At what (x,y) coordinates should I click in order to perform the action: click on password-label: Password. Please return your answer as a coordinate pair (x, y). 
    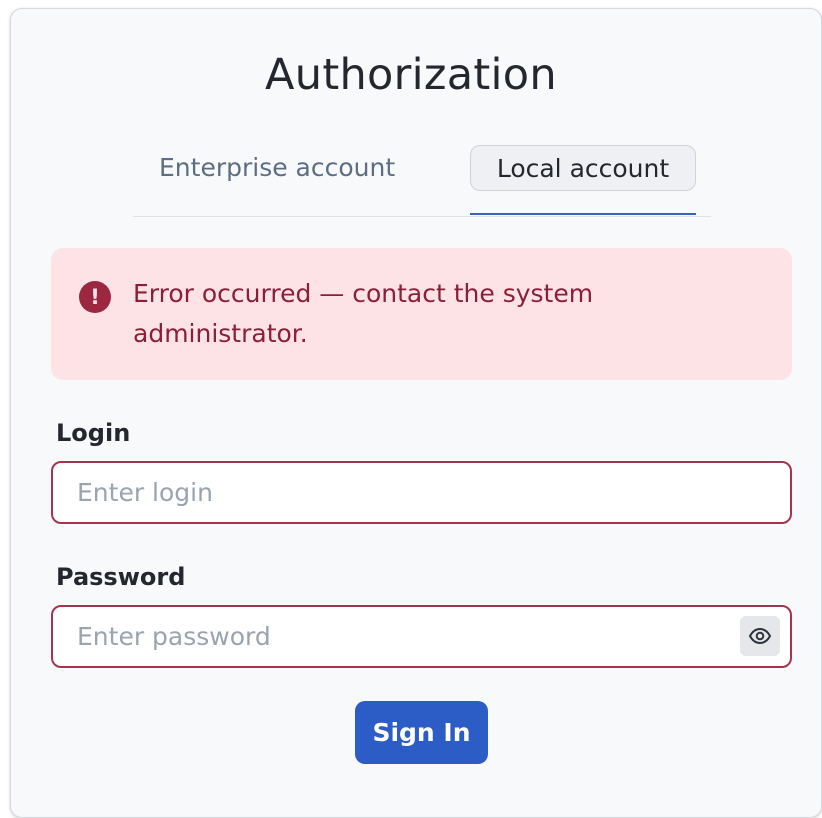
    Looking at the image, I should click on (121, 577).